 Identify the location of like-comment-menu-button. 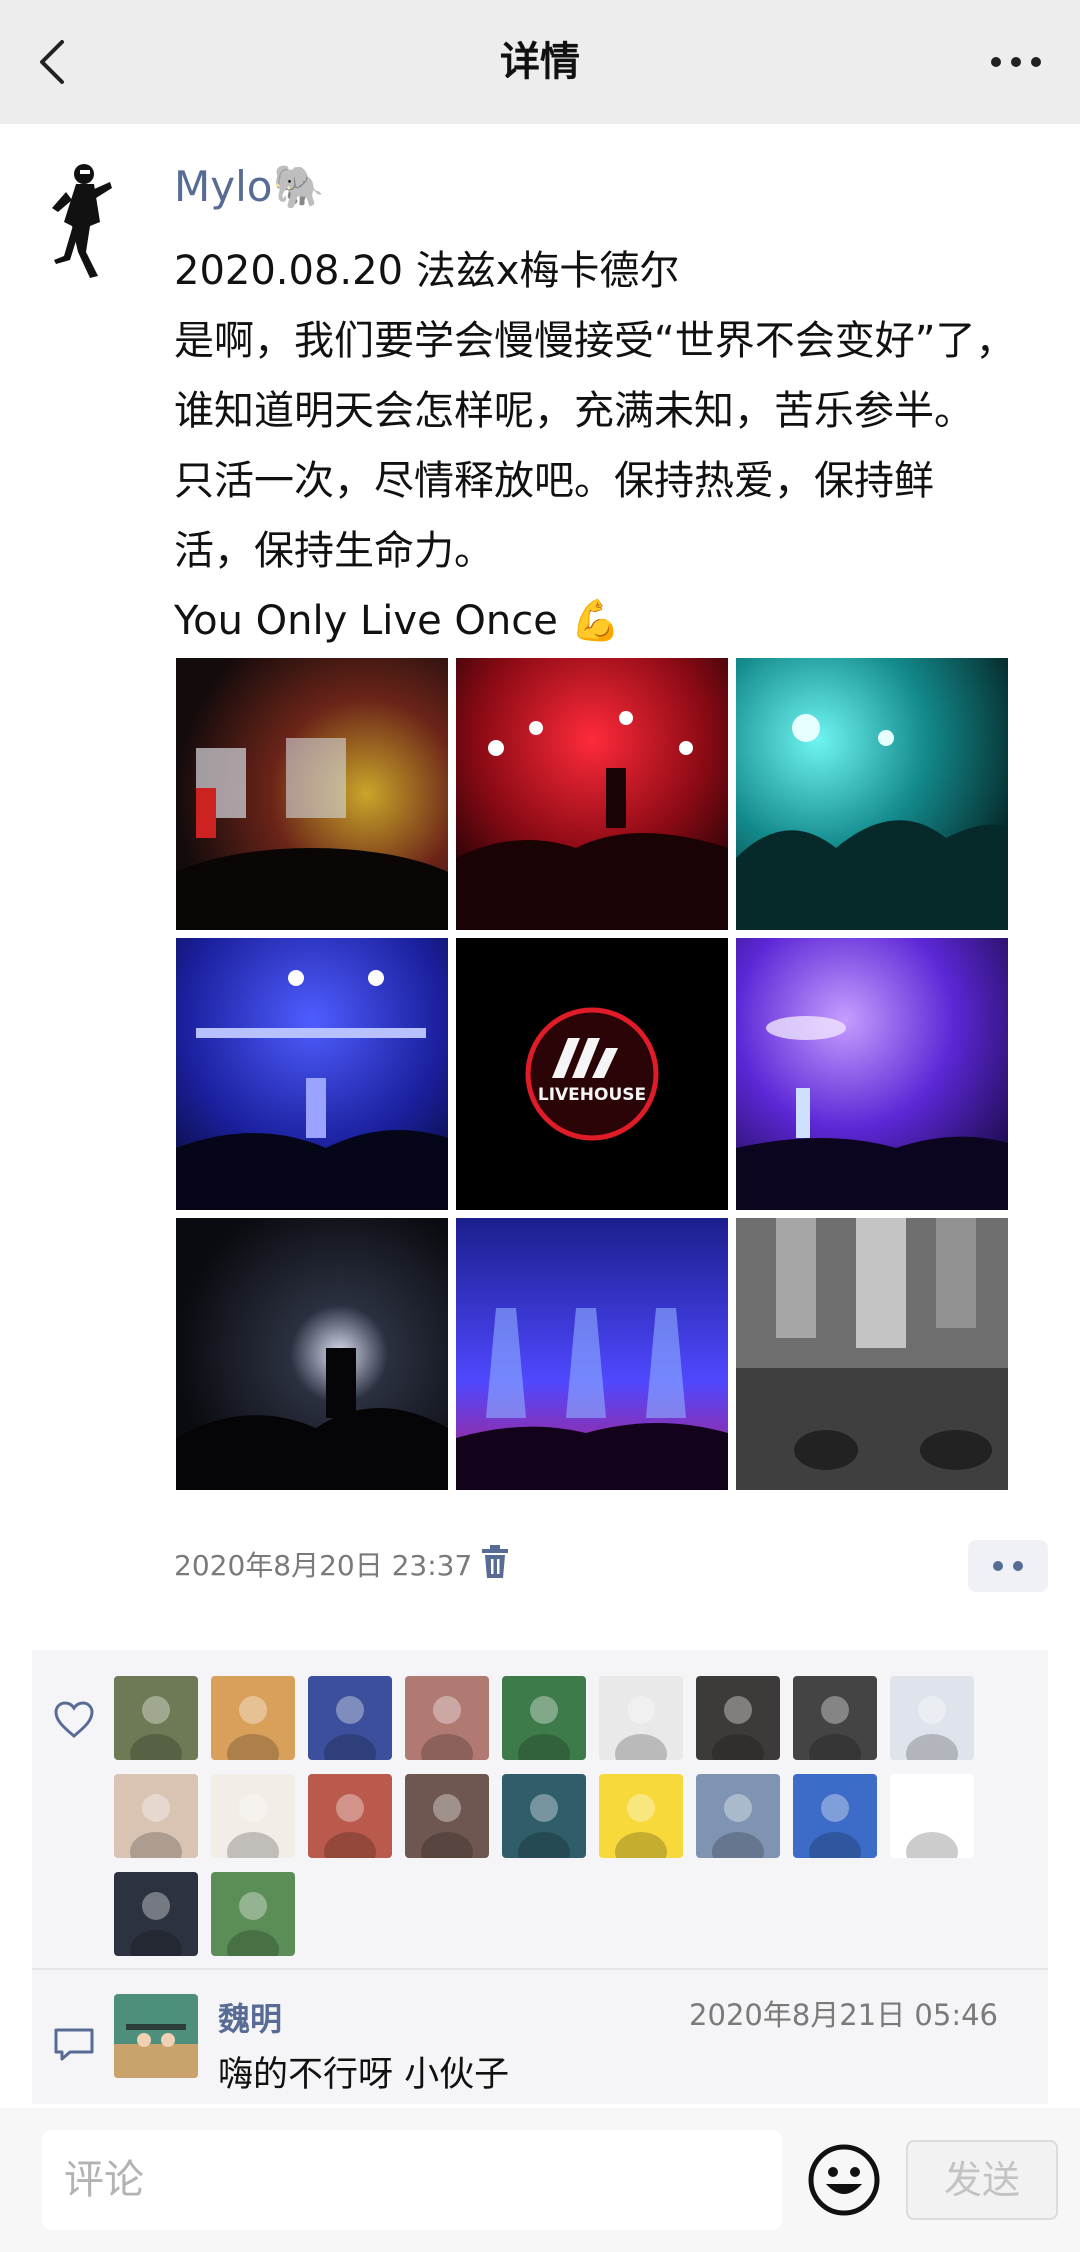
(1008, 1566).